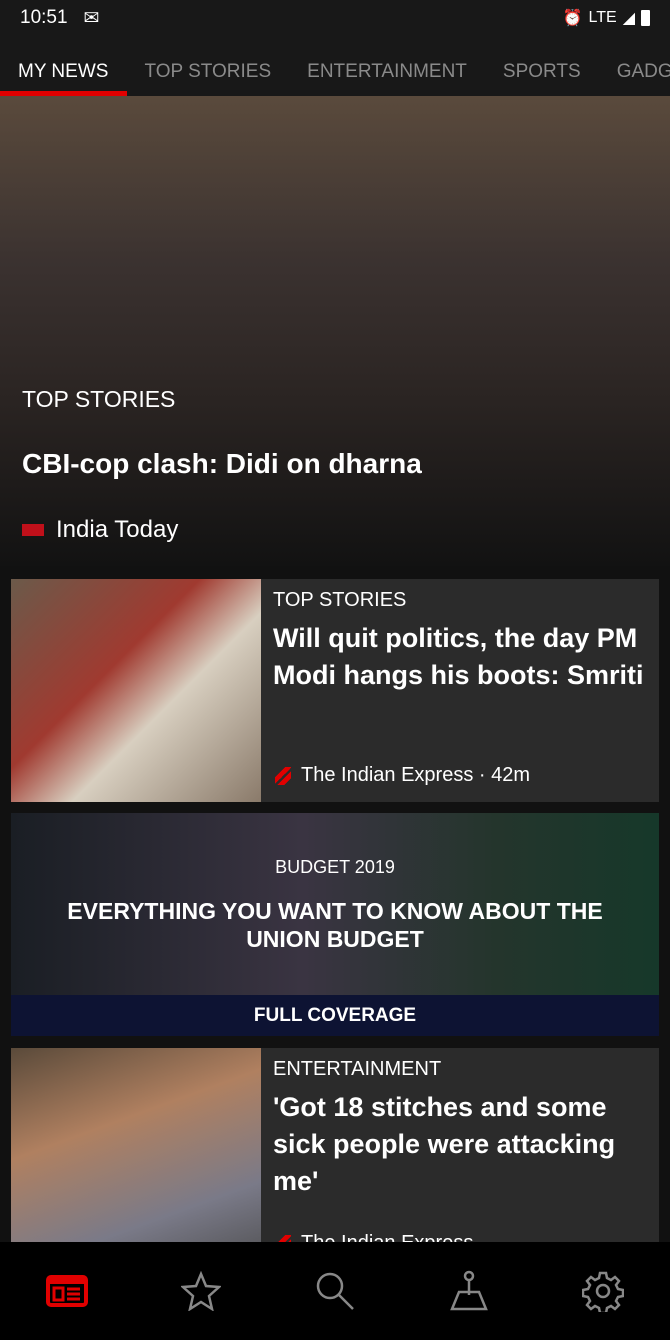 This screenshot has height=1340, width=670. Describe the element at coordinates (415, 775) in the screenshot. I see `story-source-name: The Indian Express · 42m` at that location.